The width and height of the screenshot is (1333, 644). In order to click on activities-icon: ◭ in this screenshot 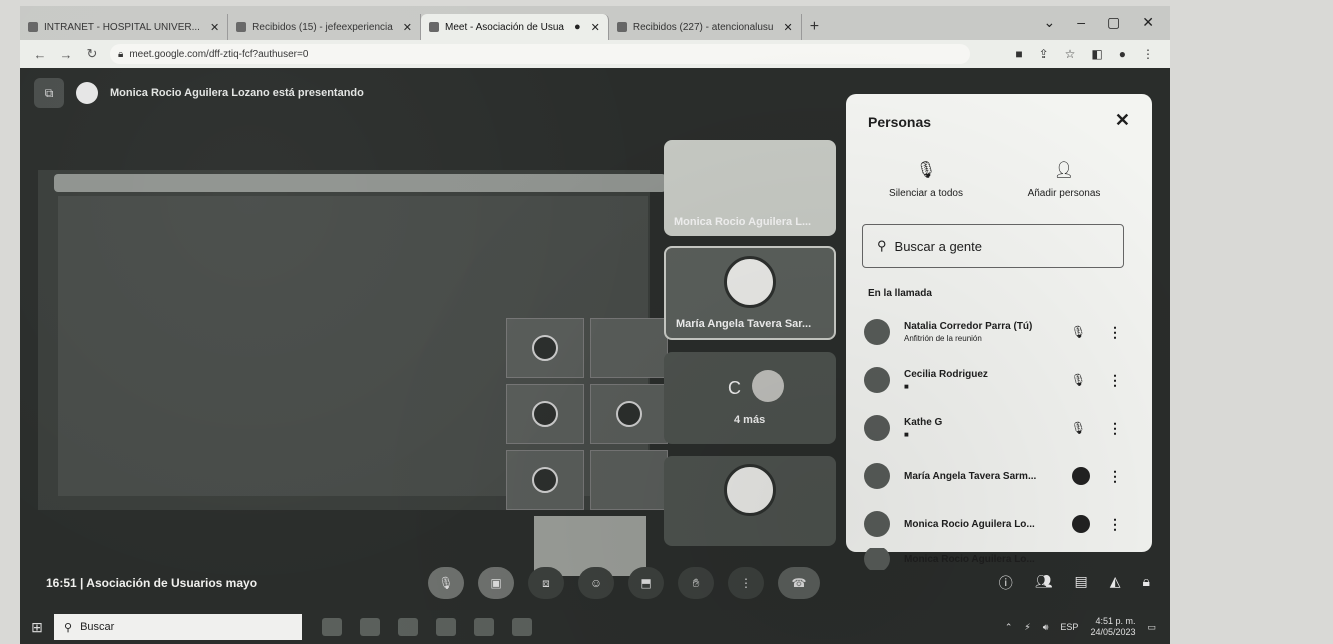, I will do `click(1115, 583)`.